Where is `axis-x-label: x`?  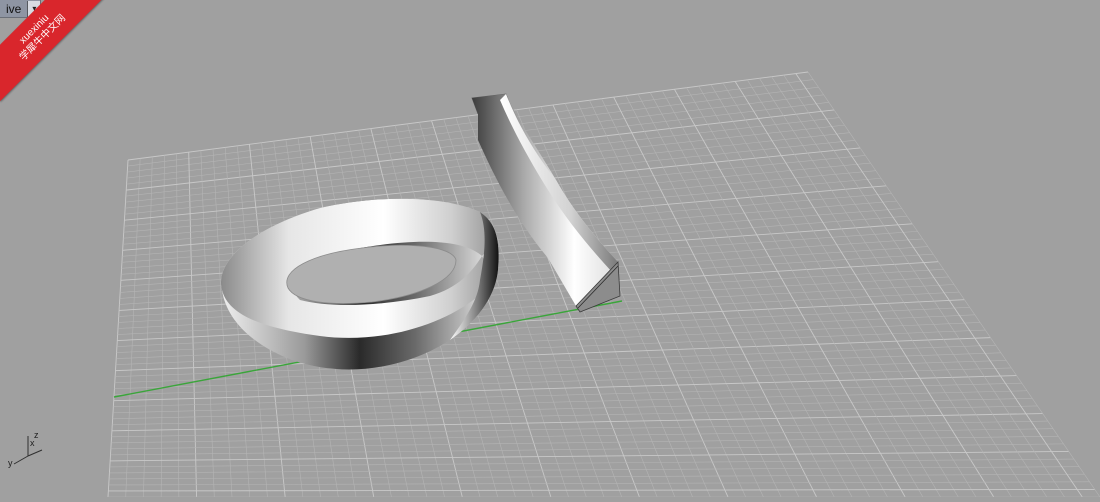
axis-x-label: x is located at coordinates (32, 443).